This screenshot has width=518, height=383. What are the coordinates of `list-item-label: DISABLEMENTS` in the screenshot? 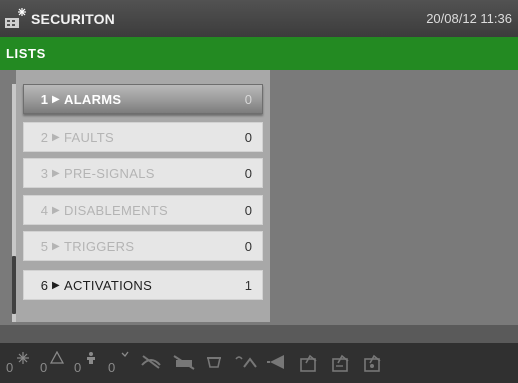 It's located at (116, 210).